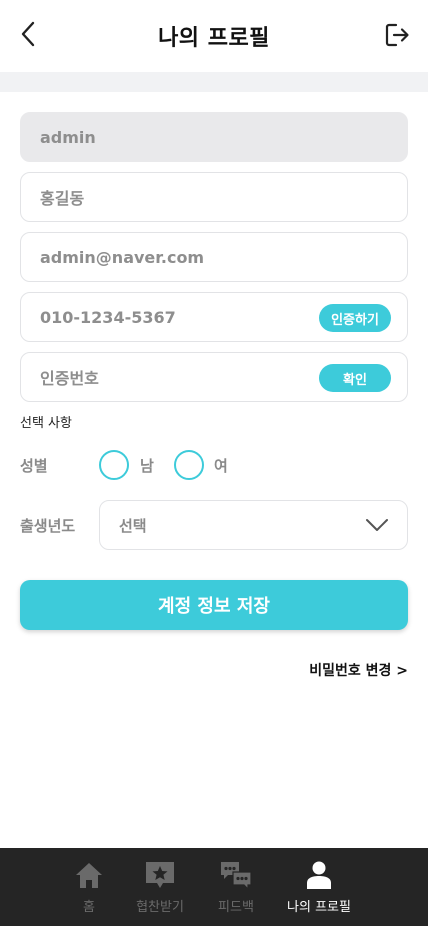 The width and height of the screenshot is (428, 926). What do you see at coordinates (214, 137) in the screenshot?
I see `user-id-field: admin` at bounding box center [214, 137].